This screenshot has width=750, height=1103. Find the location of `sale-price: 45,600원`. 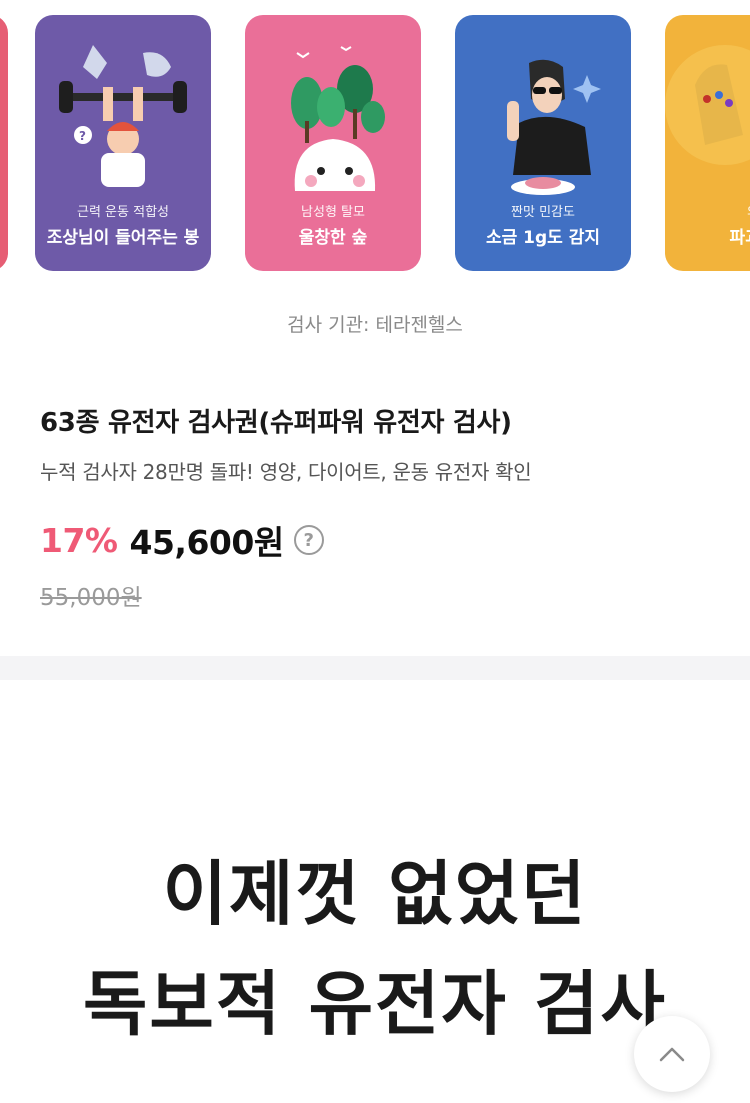

sale-price: 45,600원 is located at coordinates (207, 542).